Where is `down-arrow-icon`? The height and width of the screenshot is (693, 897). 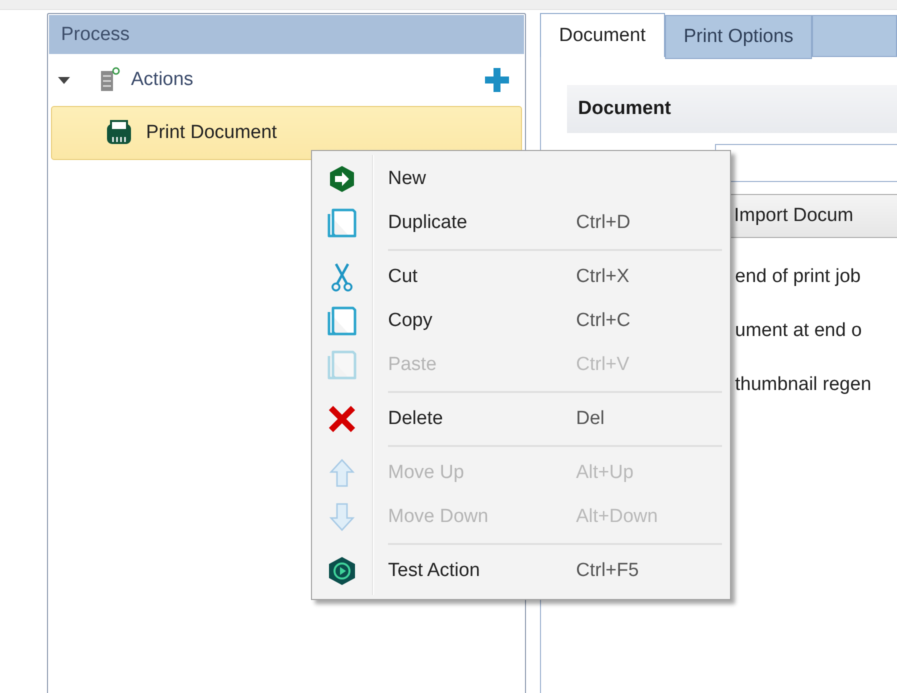
down-arrow-icon is located at coordinates (342, 517).